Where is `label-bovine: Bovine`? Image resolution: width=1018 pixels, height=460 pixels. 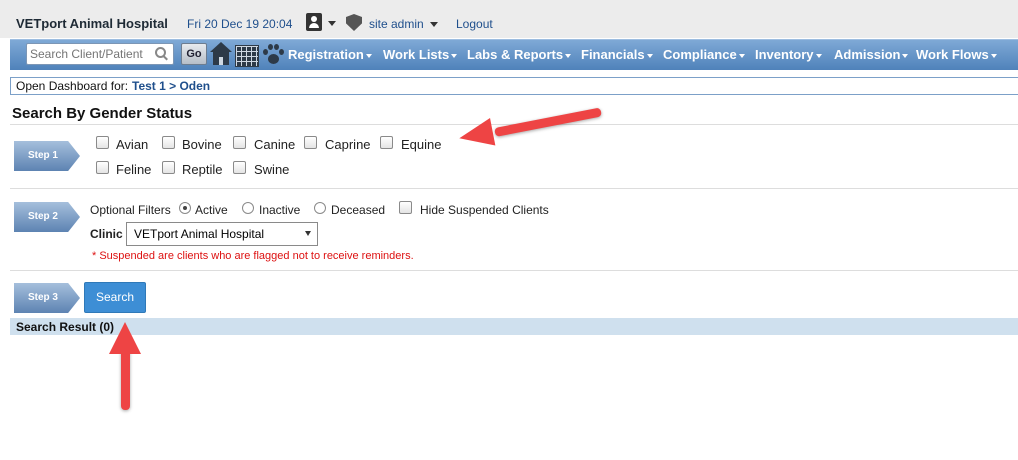 label-bovine: Bovine is located at coordinates (202, 144).